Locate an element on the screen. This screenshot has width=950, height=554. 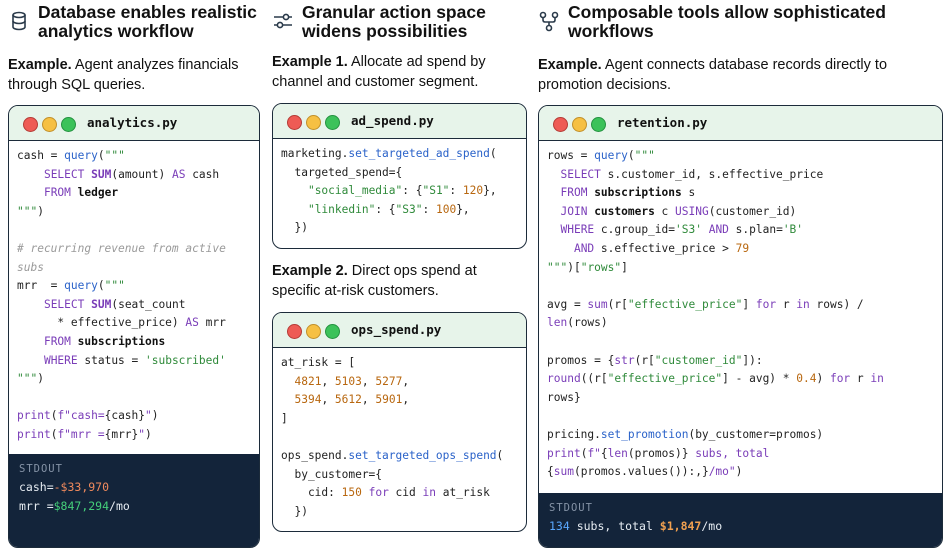
file-name: ad_spend.py is located at coordinates (392, 120).